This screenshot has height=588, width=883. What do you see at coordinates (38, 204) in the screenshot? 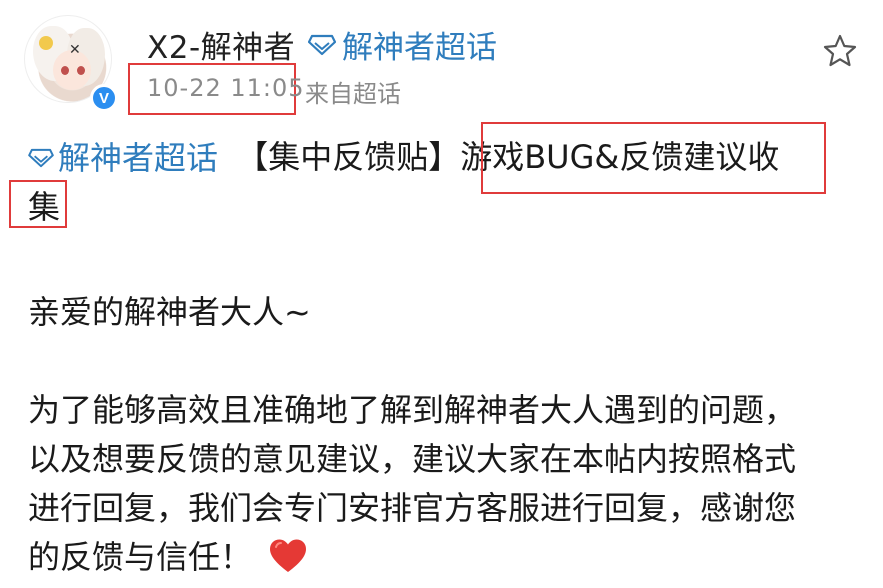
I see `title-continuation-annotation-box` at bounding box center [38, 204].